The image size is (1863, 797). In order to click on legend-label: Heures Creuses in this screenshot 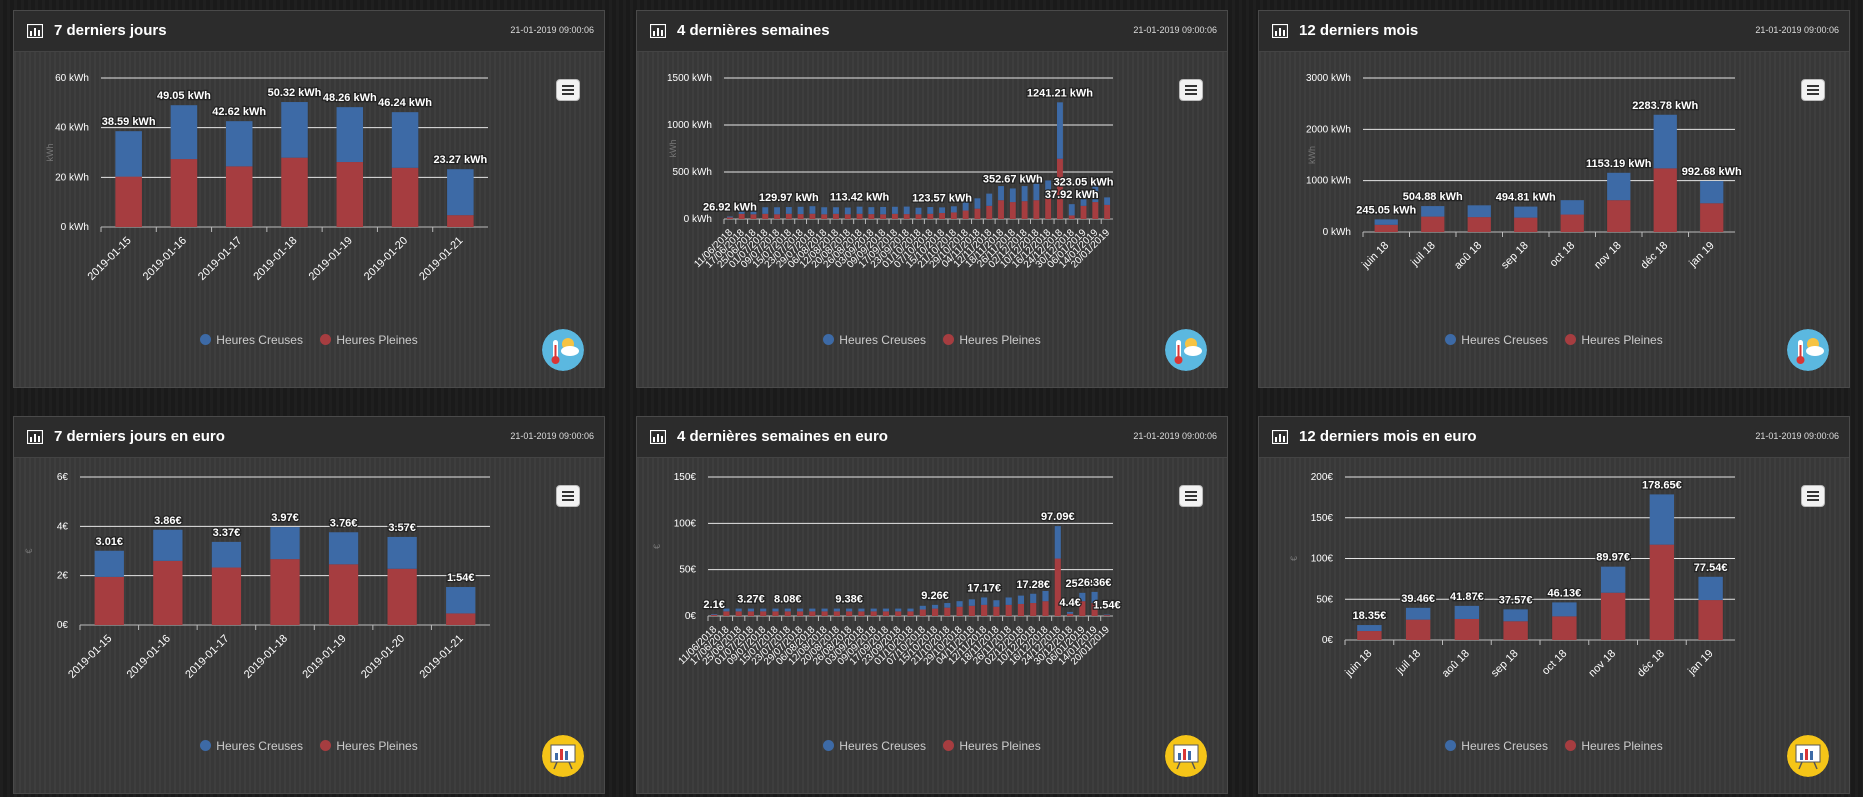, I will do `click(882, 340)`.